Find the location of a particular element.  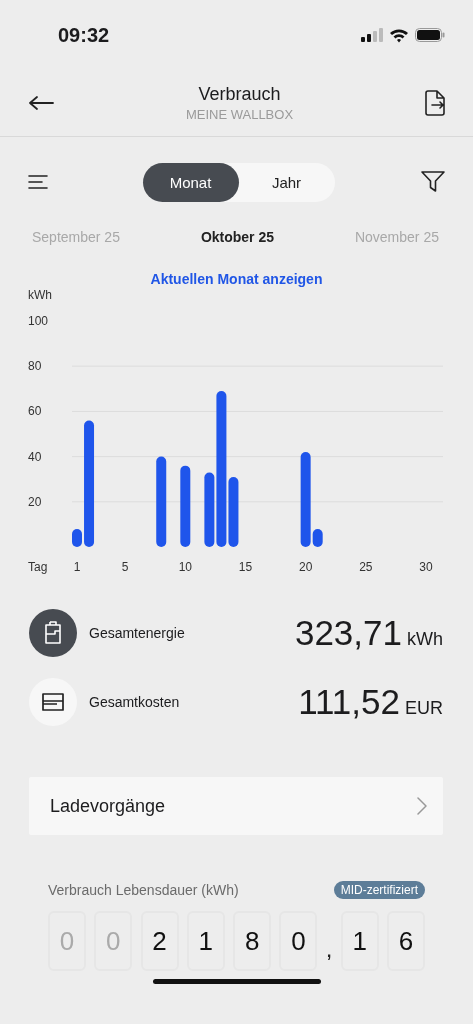

total-value: 111,52 is located at coordinates (349, 702).